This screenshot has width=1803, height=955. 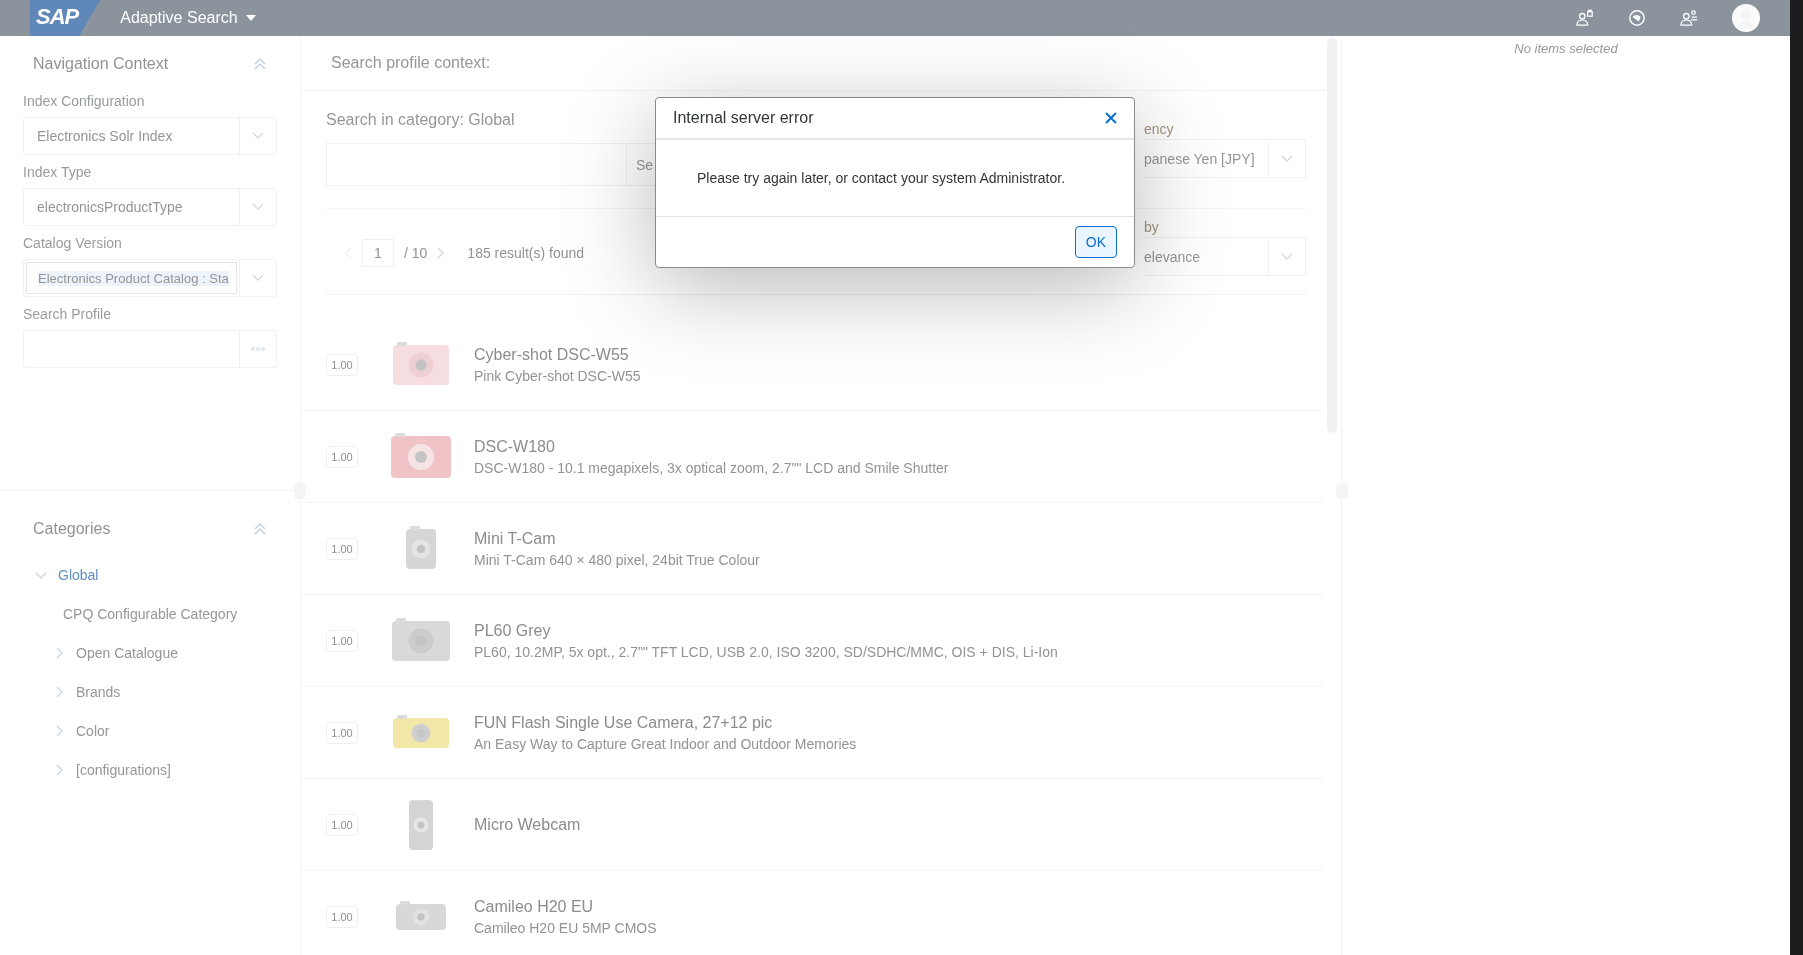 What do you see at coordinates (72, 529) in the screenshot?
I see `panel-title: Categories` at bounding box center [72, 529].